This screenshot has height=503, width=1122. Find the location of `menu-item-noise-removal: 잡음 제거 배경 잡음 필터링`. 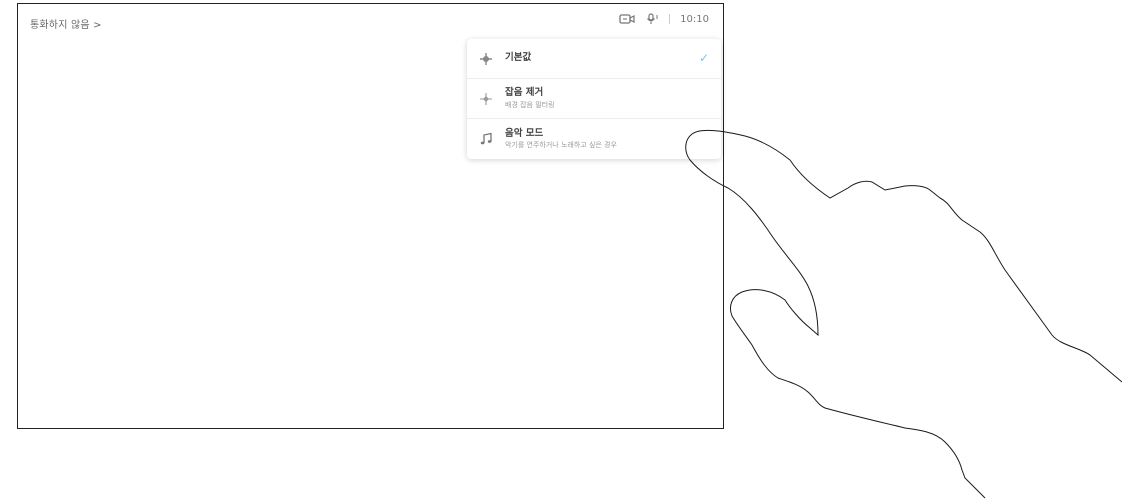

menu-item-noise-removal: 잡음 제거 배경 잡음 필터링 is located at coordinates (594, 99).